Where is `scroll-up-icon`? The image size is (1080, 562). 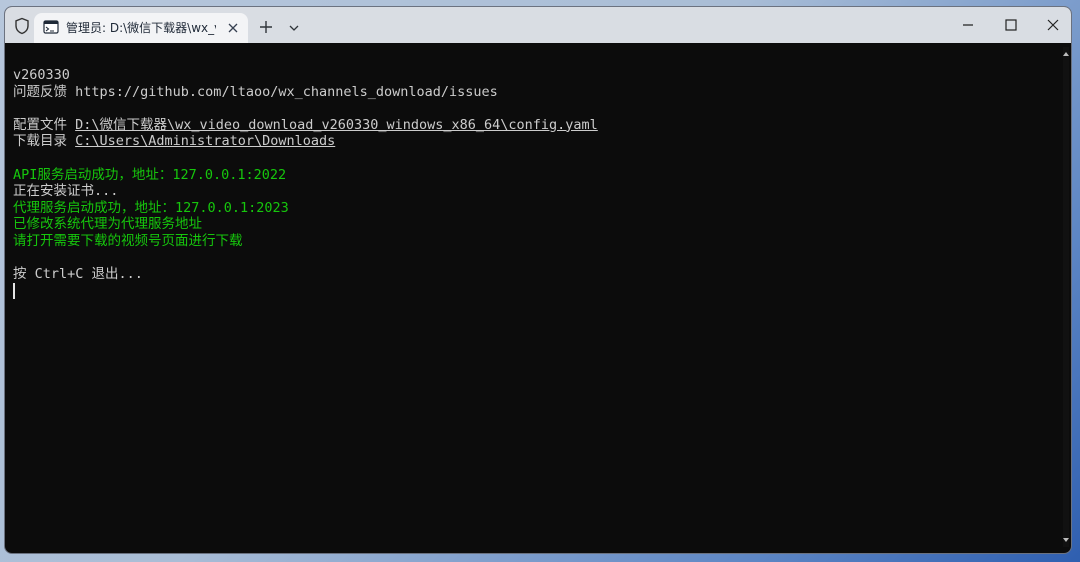
scroll-up-icon is located at coordinates (1066, 54).